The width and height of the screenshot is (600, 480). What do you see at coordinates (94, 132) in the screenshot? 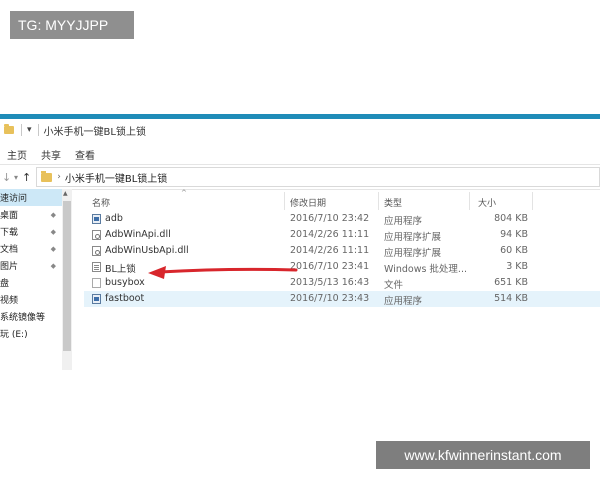
I see `window-title: 小米手机一键BL锁上锁` at bounding box center [94, 132].